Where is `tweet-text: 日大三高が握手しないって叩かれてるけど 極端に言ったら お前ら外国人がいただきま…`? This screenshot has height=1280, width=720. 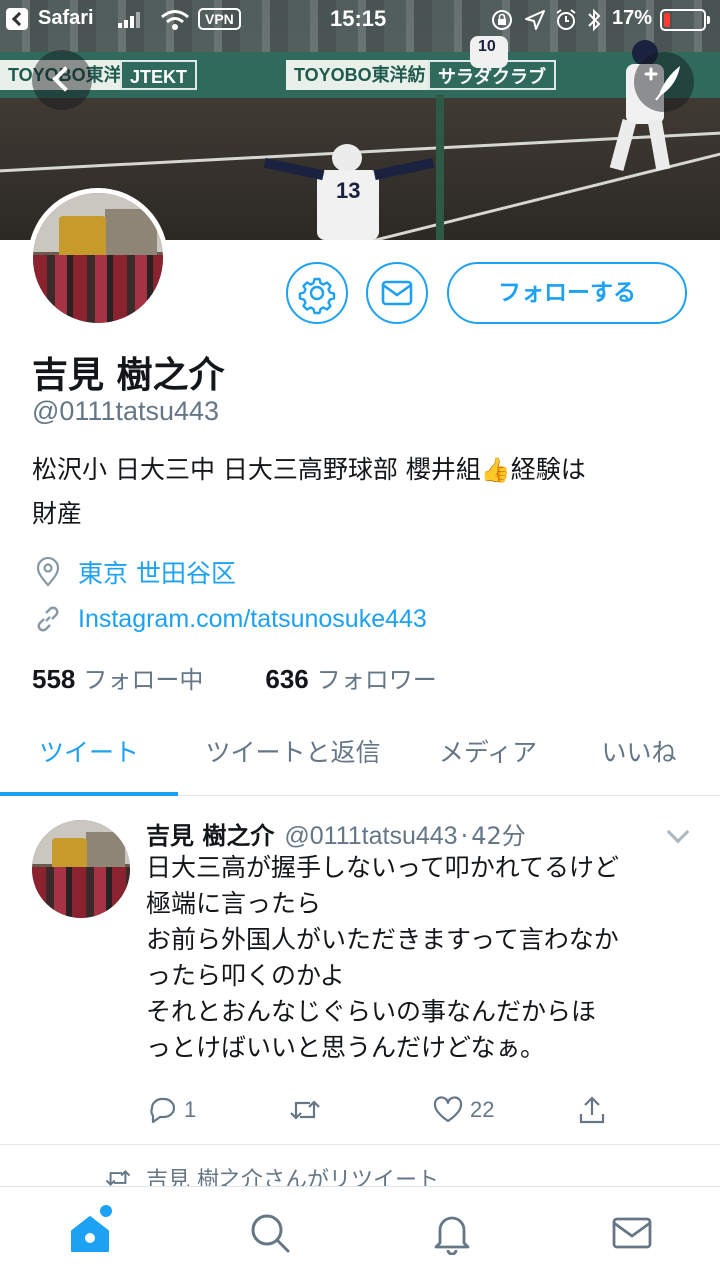
tweet-text: 日大三高が握手しないって叩かれてるけど 極端に言ったら お前ら外国人がいただきま… is located at coordinates (420, 958).